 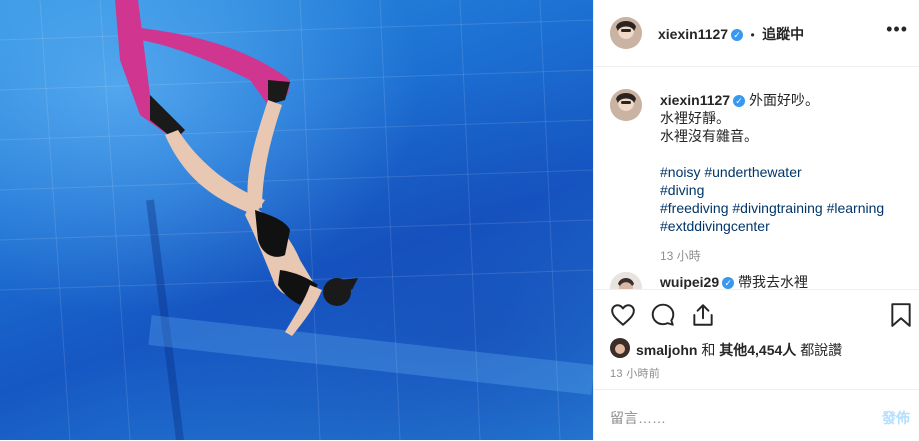 I want to click on comment-bubble-icon, so click(x=663, y=315).